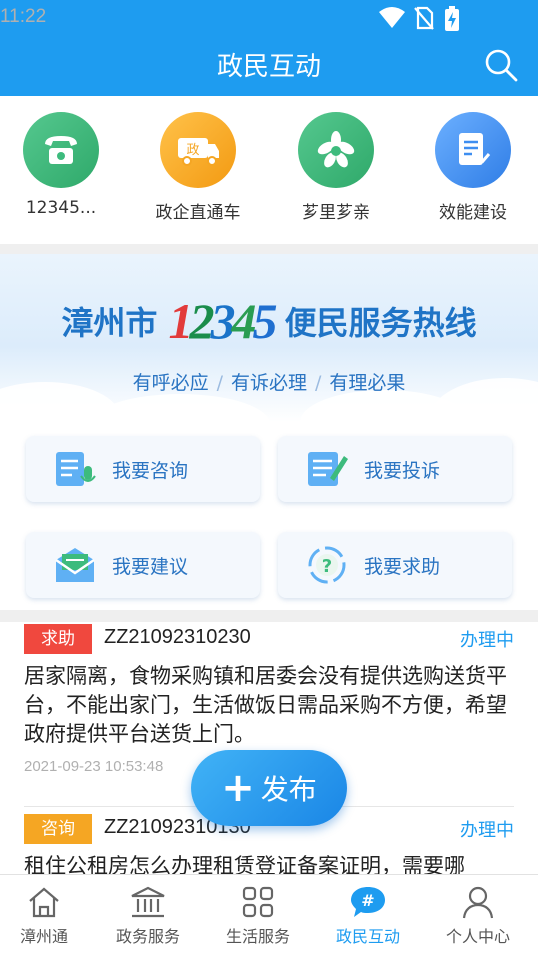 The width and height of the screenshot is (538, 958). Describe the element at coordinates (44, 902) in the screenshot. I see `home-icon` at that location.